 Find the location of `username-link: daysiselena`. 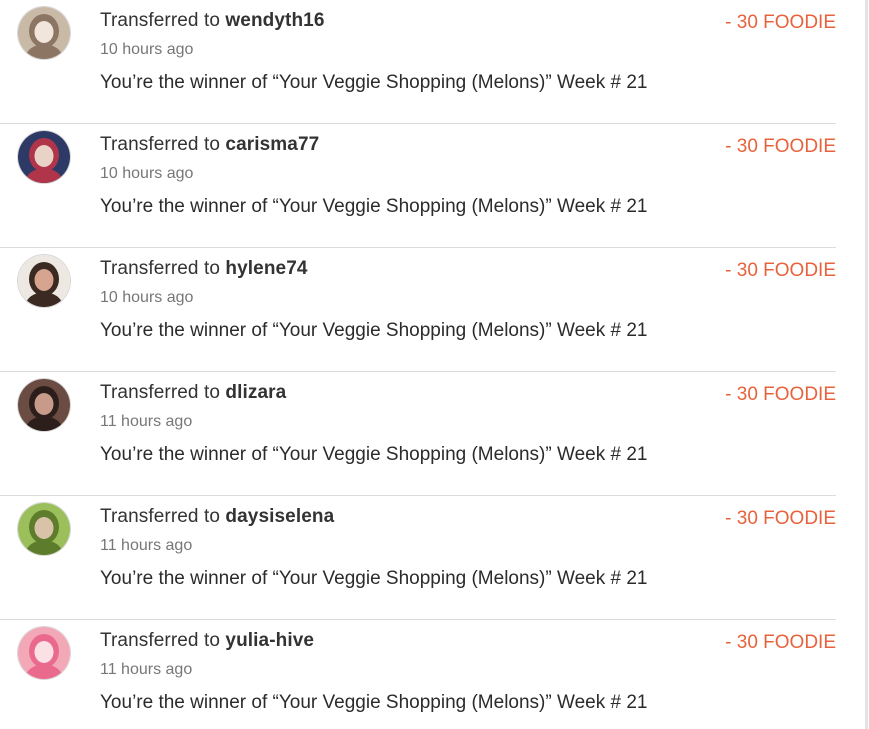

username-link: daysiselena is located at coordinates (279, 516).